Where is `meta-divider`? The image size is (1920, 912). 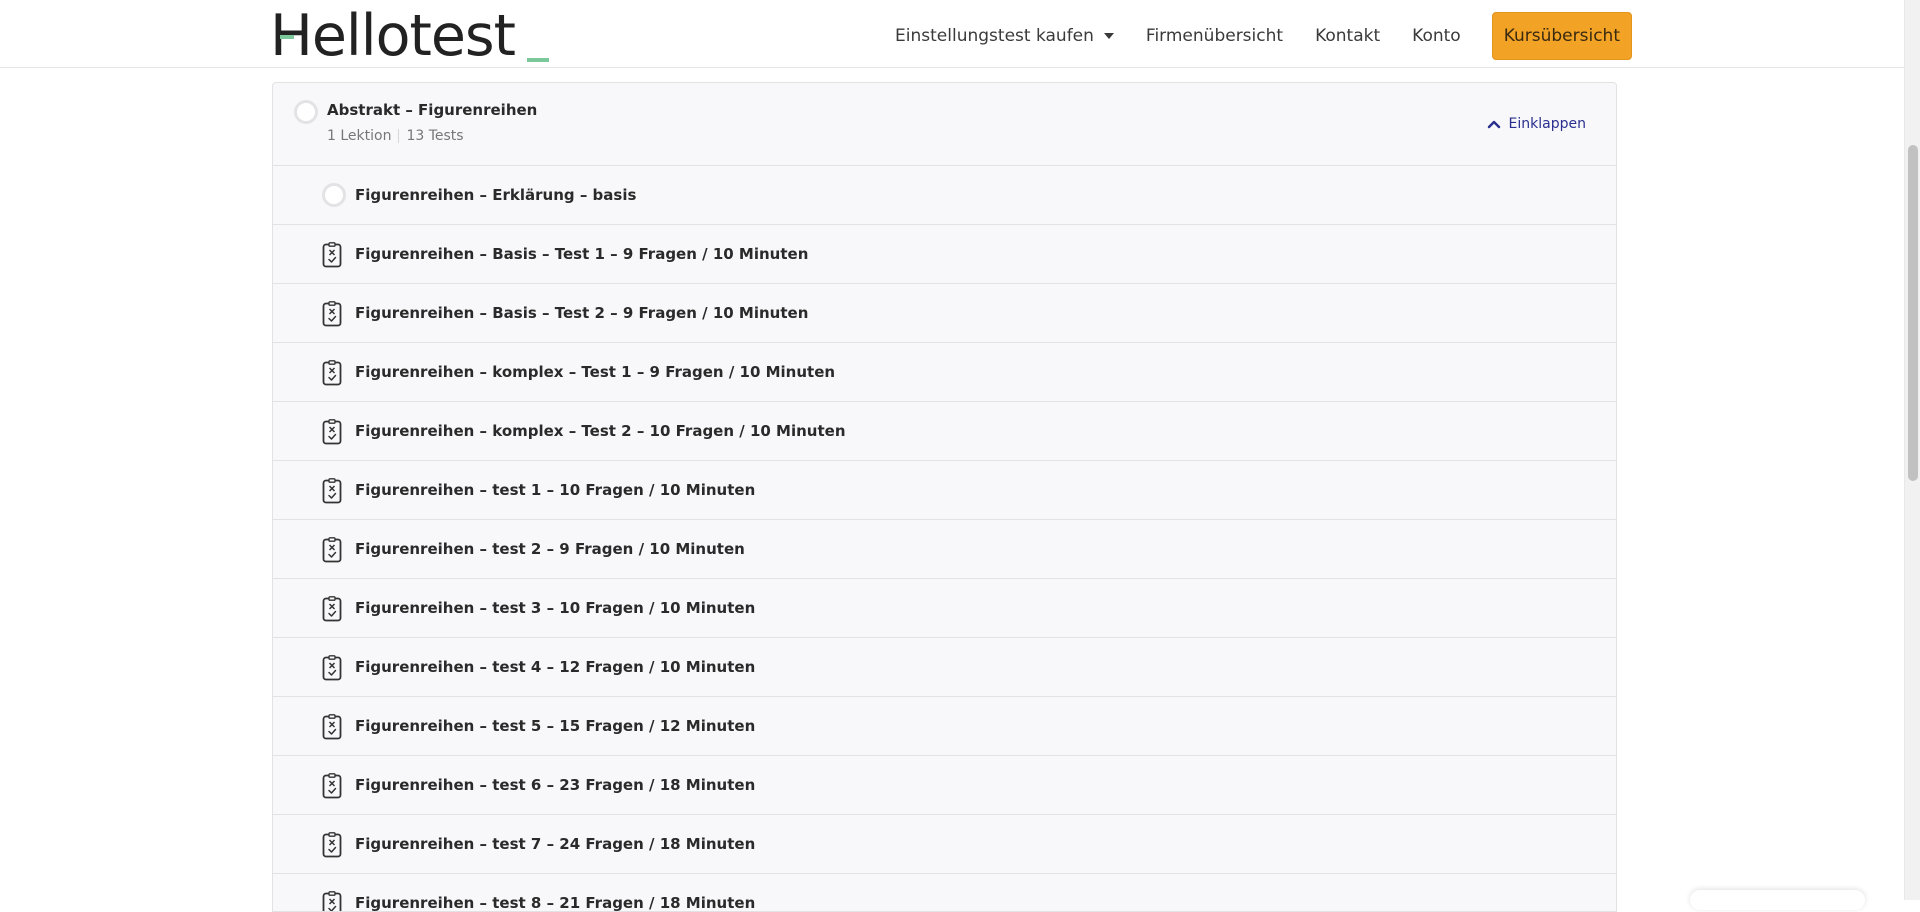
meta-divider is located at coordinates (398, 136).